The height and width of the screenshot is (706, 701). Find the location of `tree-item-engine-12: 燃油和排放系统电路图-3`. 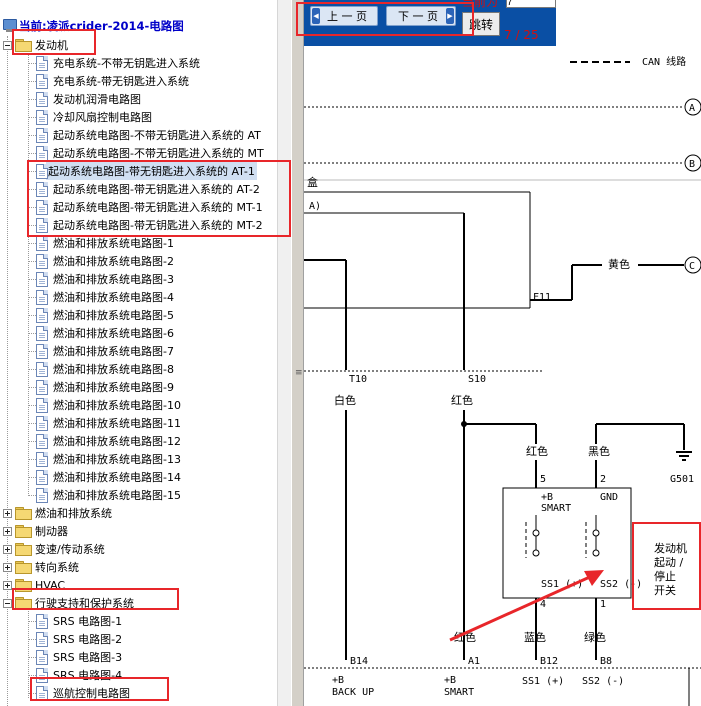

tree-item-engine-12: 燃油和排放系统电路图-3 is located at coordinates (105, 279).